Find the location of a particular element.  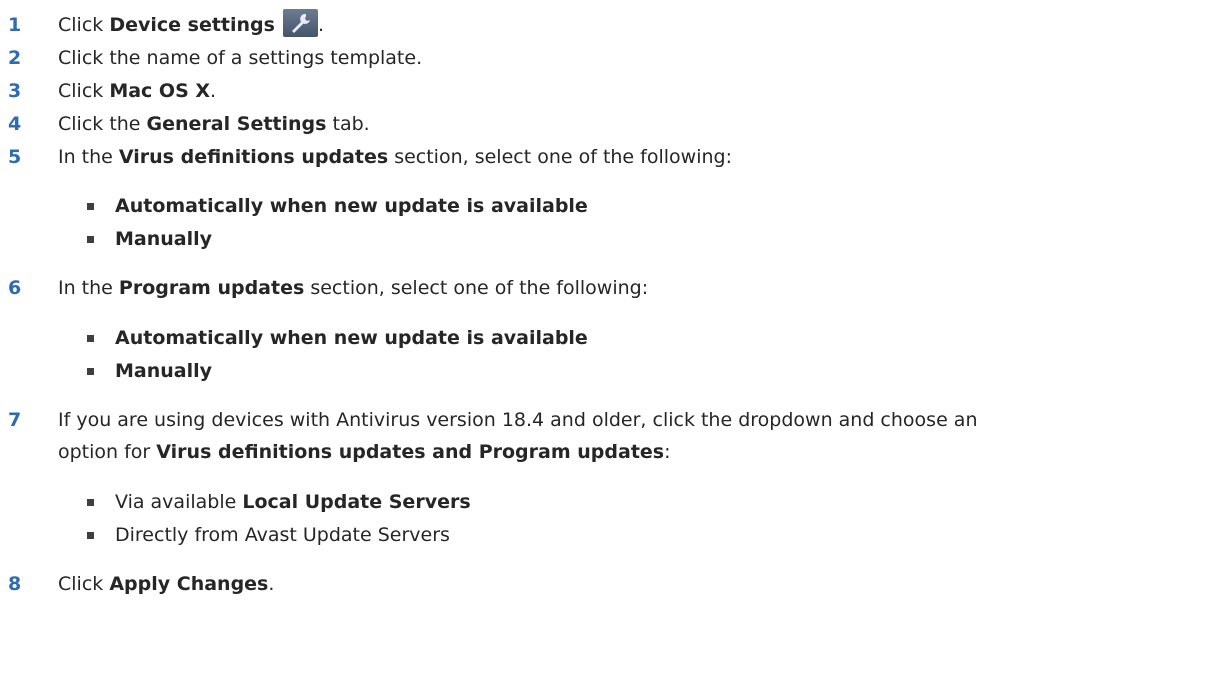

step-text: Click Device settings . is located at coordinates (191, 25).